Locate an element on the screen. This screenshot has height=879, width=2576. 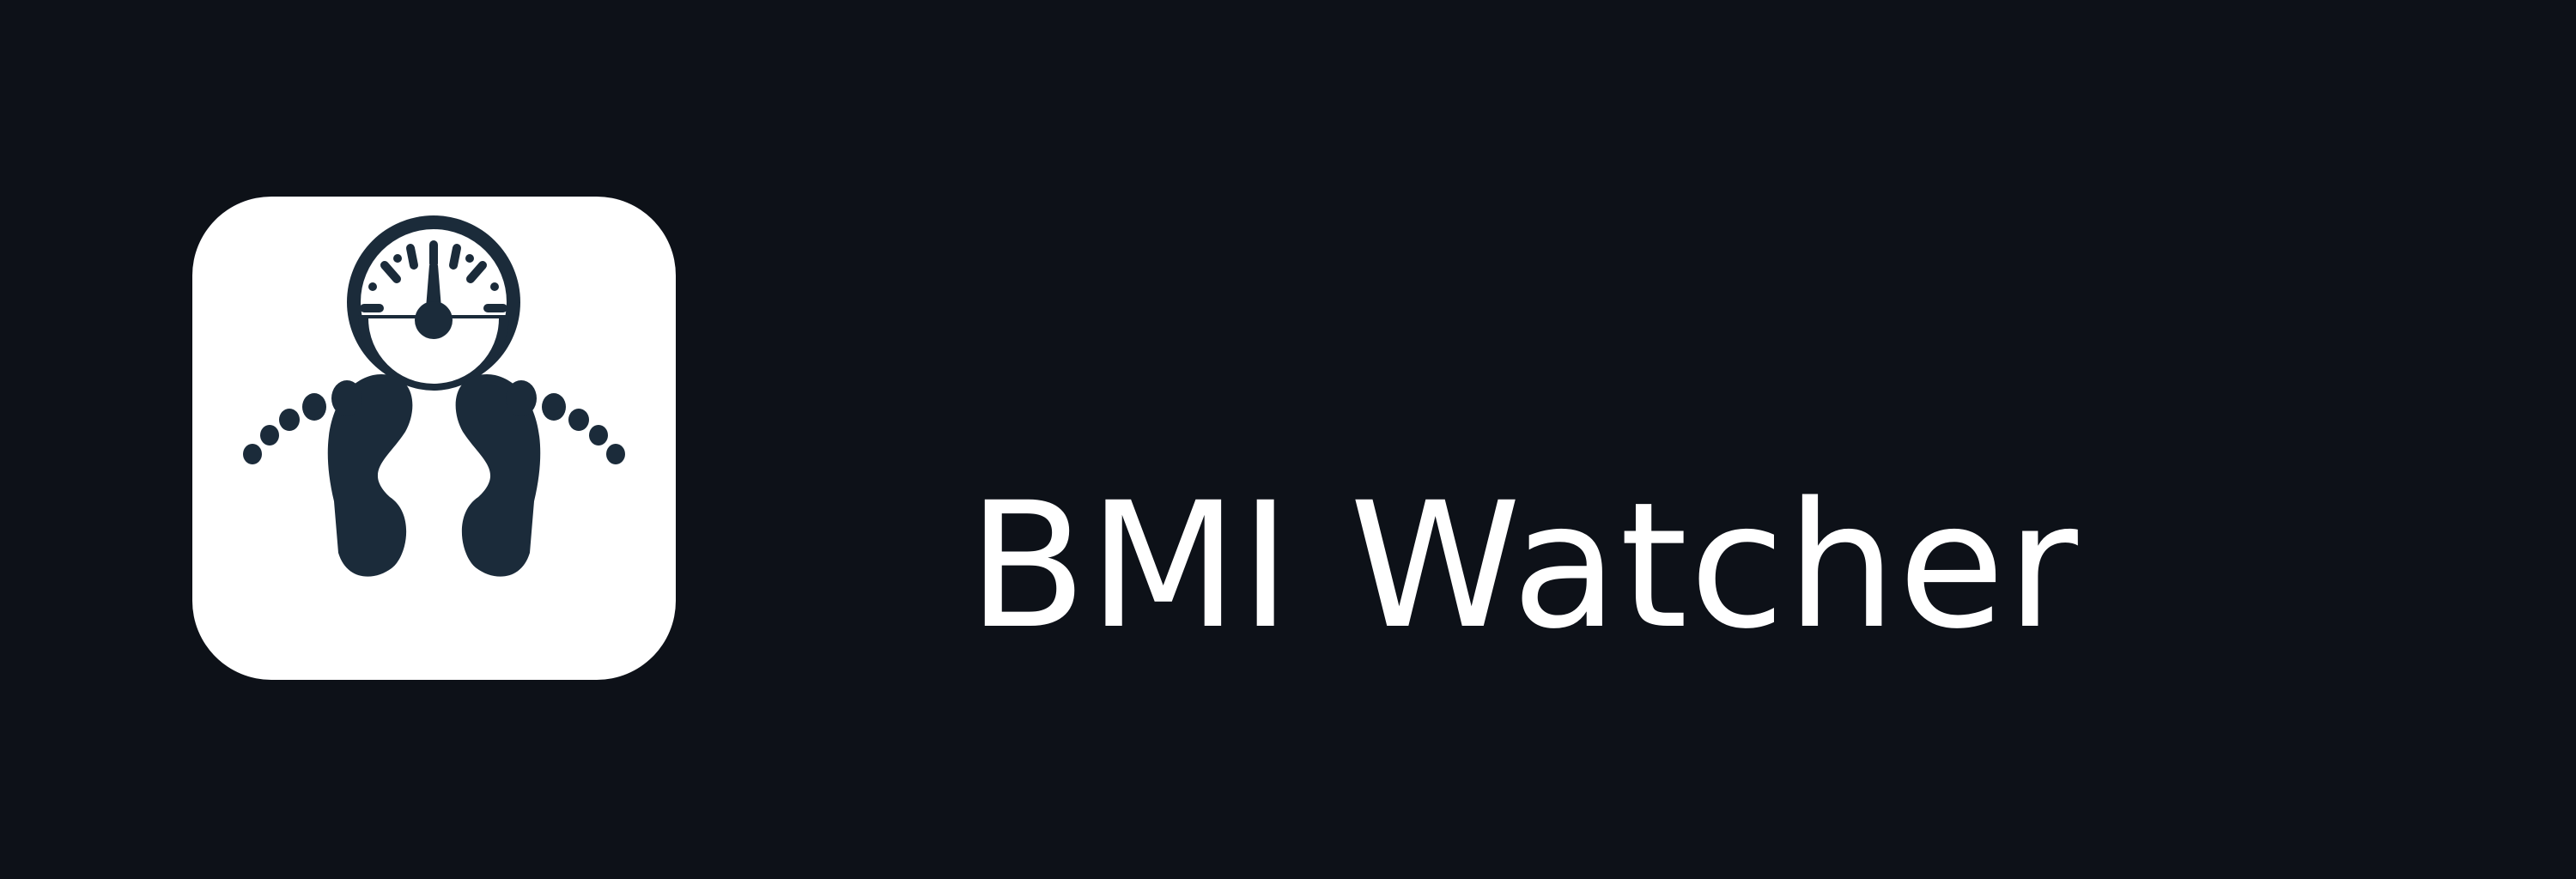
app-logo is located at coordinates (434, 438).